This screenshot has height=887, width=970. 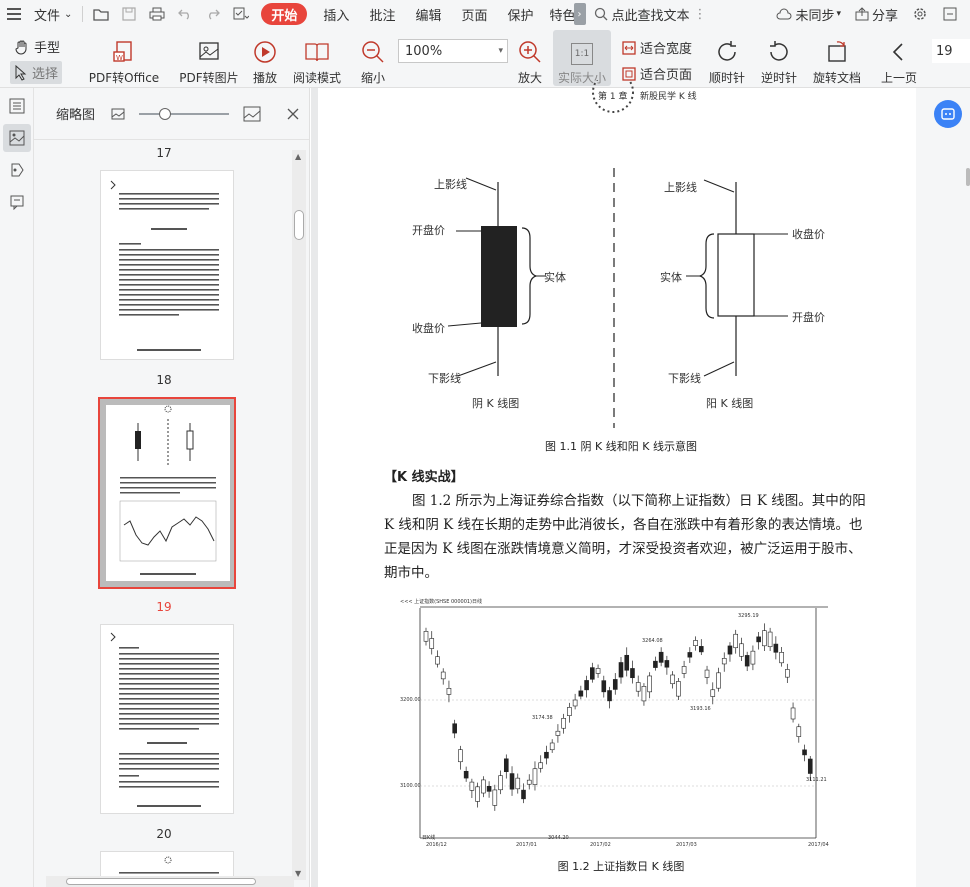 I want to click on tab-label: 批注, so click(x=382, y=16).